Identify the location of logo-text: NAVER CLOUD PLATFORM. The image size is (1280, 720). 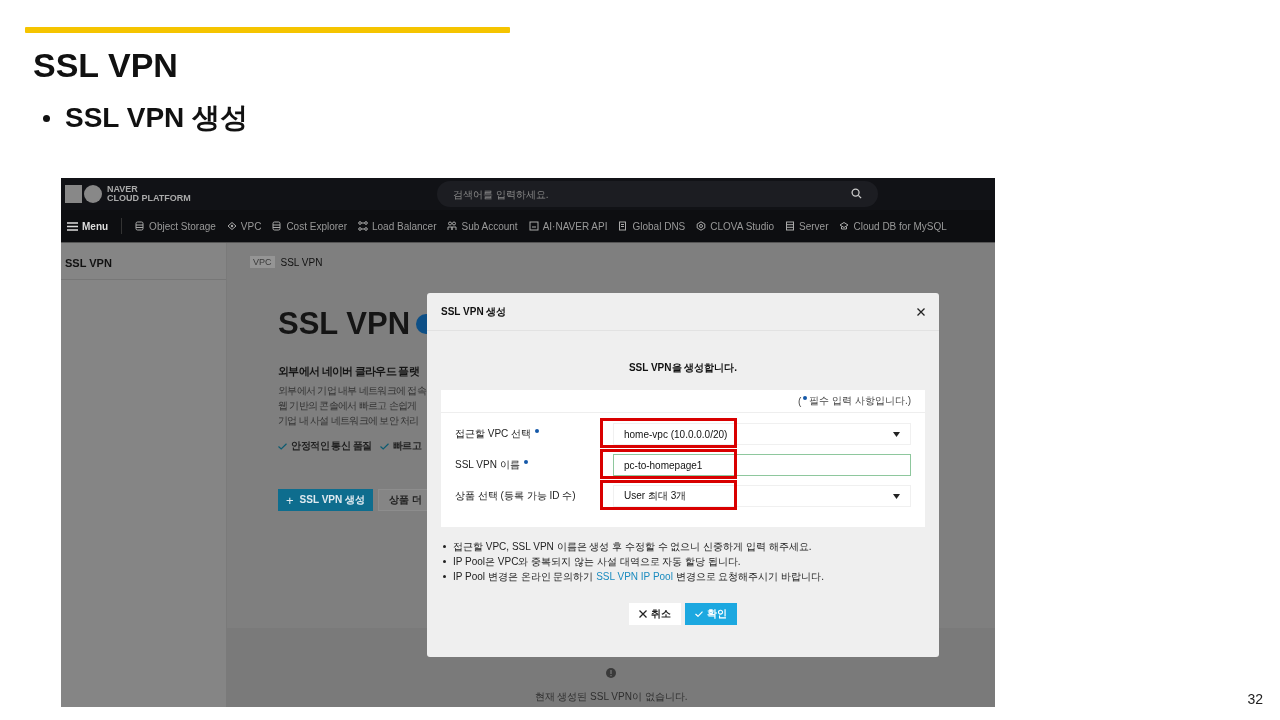
(149, 194).